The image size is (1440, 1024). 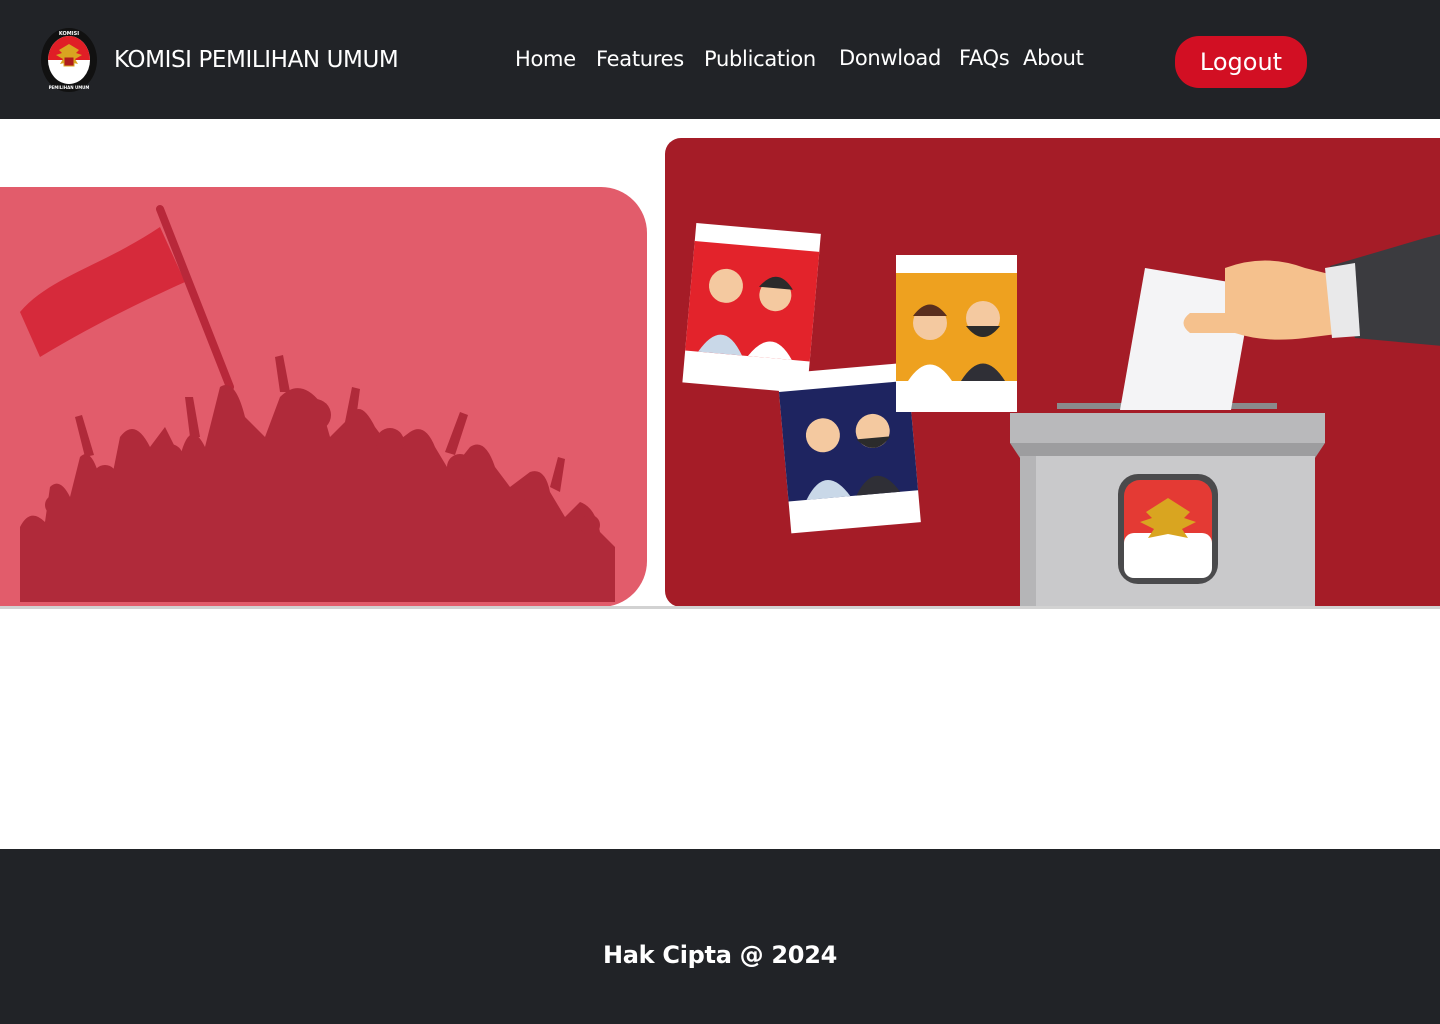 What do you see at coordinates (1241, 62) in the screenshot?
I see `logout-button: Logout` at bounding box center [1241, 62].